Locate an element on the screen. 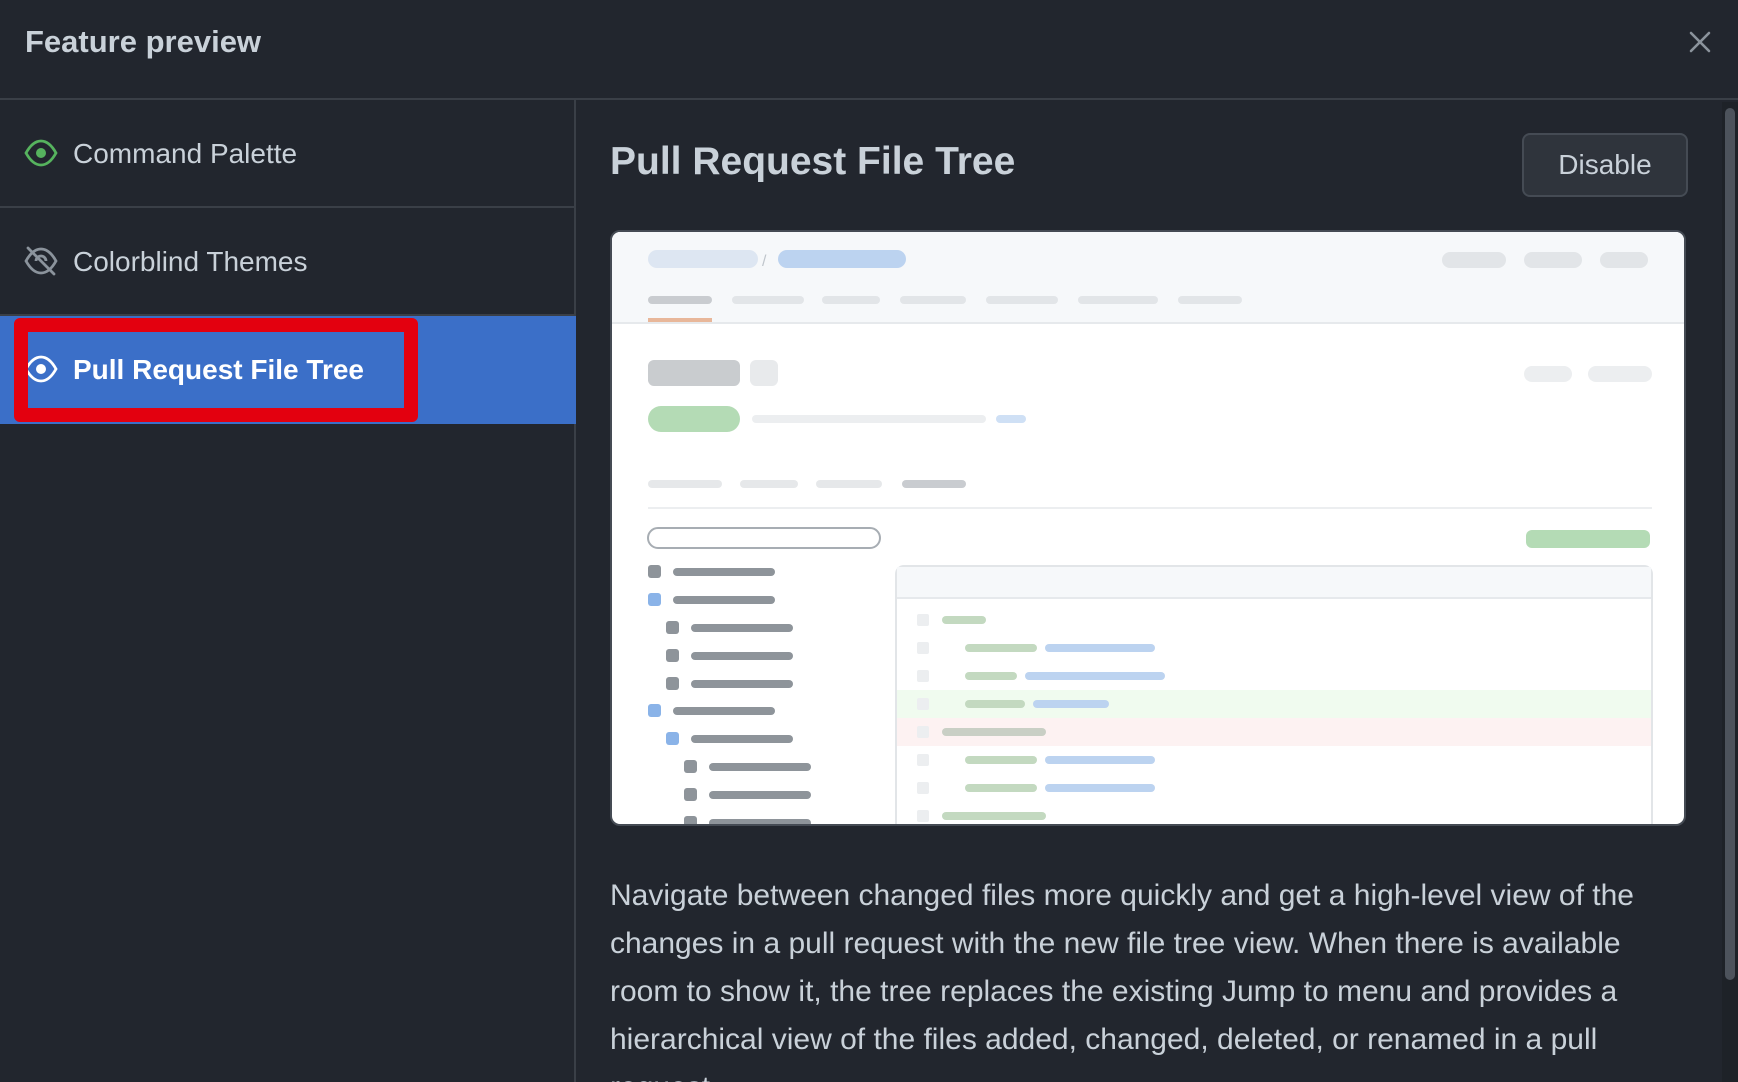  sidebar-item-label: Command Palette is located at coordinates (185, 153).